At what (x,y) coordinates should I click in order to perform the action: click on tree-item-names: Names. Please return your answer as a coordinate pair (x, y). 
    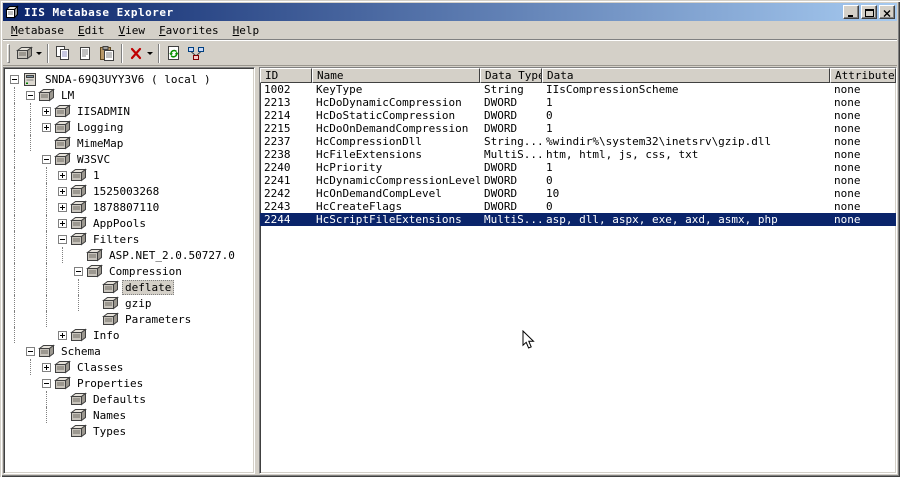
    Looking at the image, I should click on (130, 415).